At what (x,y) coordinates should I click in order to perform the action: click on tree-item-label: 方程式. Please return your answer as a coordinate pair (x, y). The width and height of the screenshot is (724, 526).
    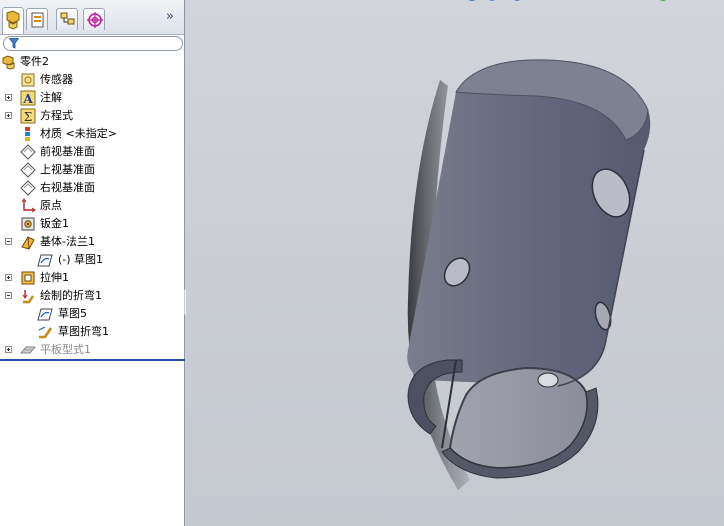
    Looking at the image, I should click on (56, 115).